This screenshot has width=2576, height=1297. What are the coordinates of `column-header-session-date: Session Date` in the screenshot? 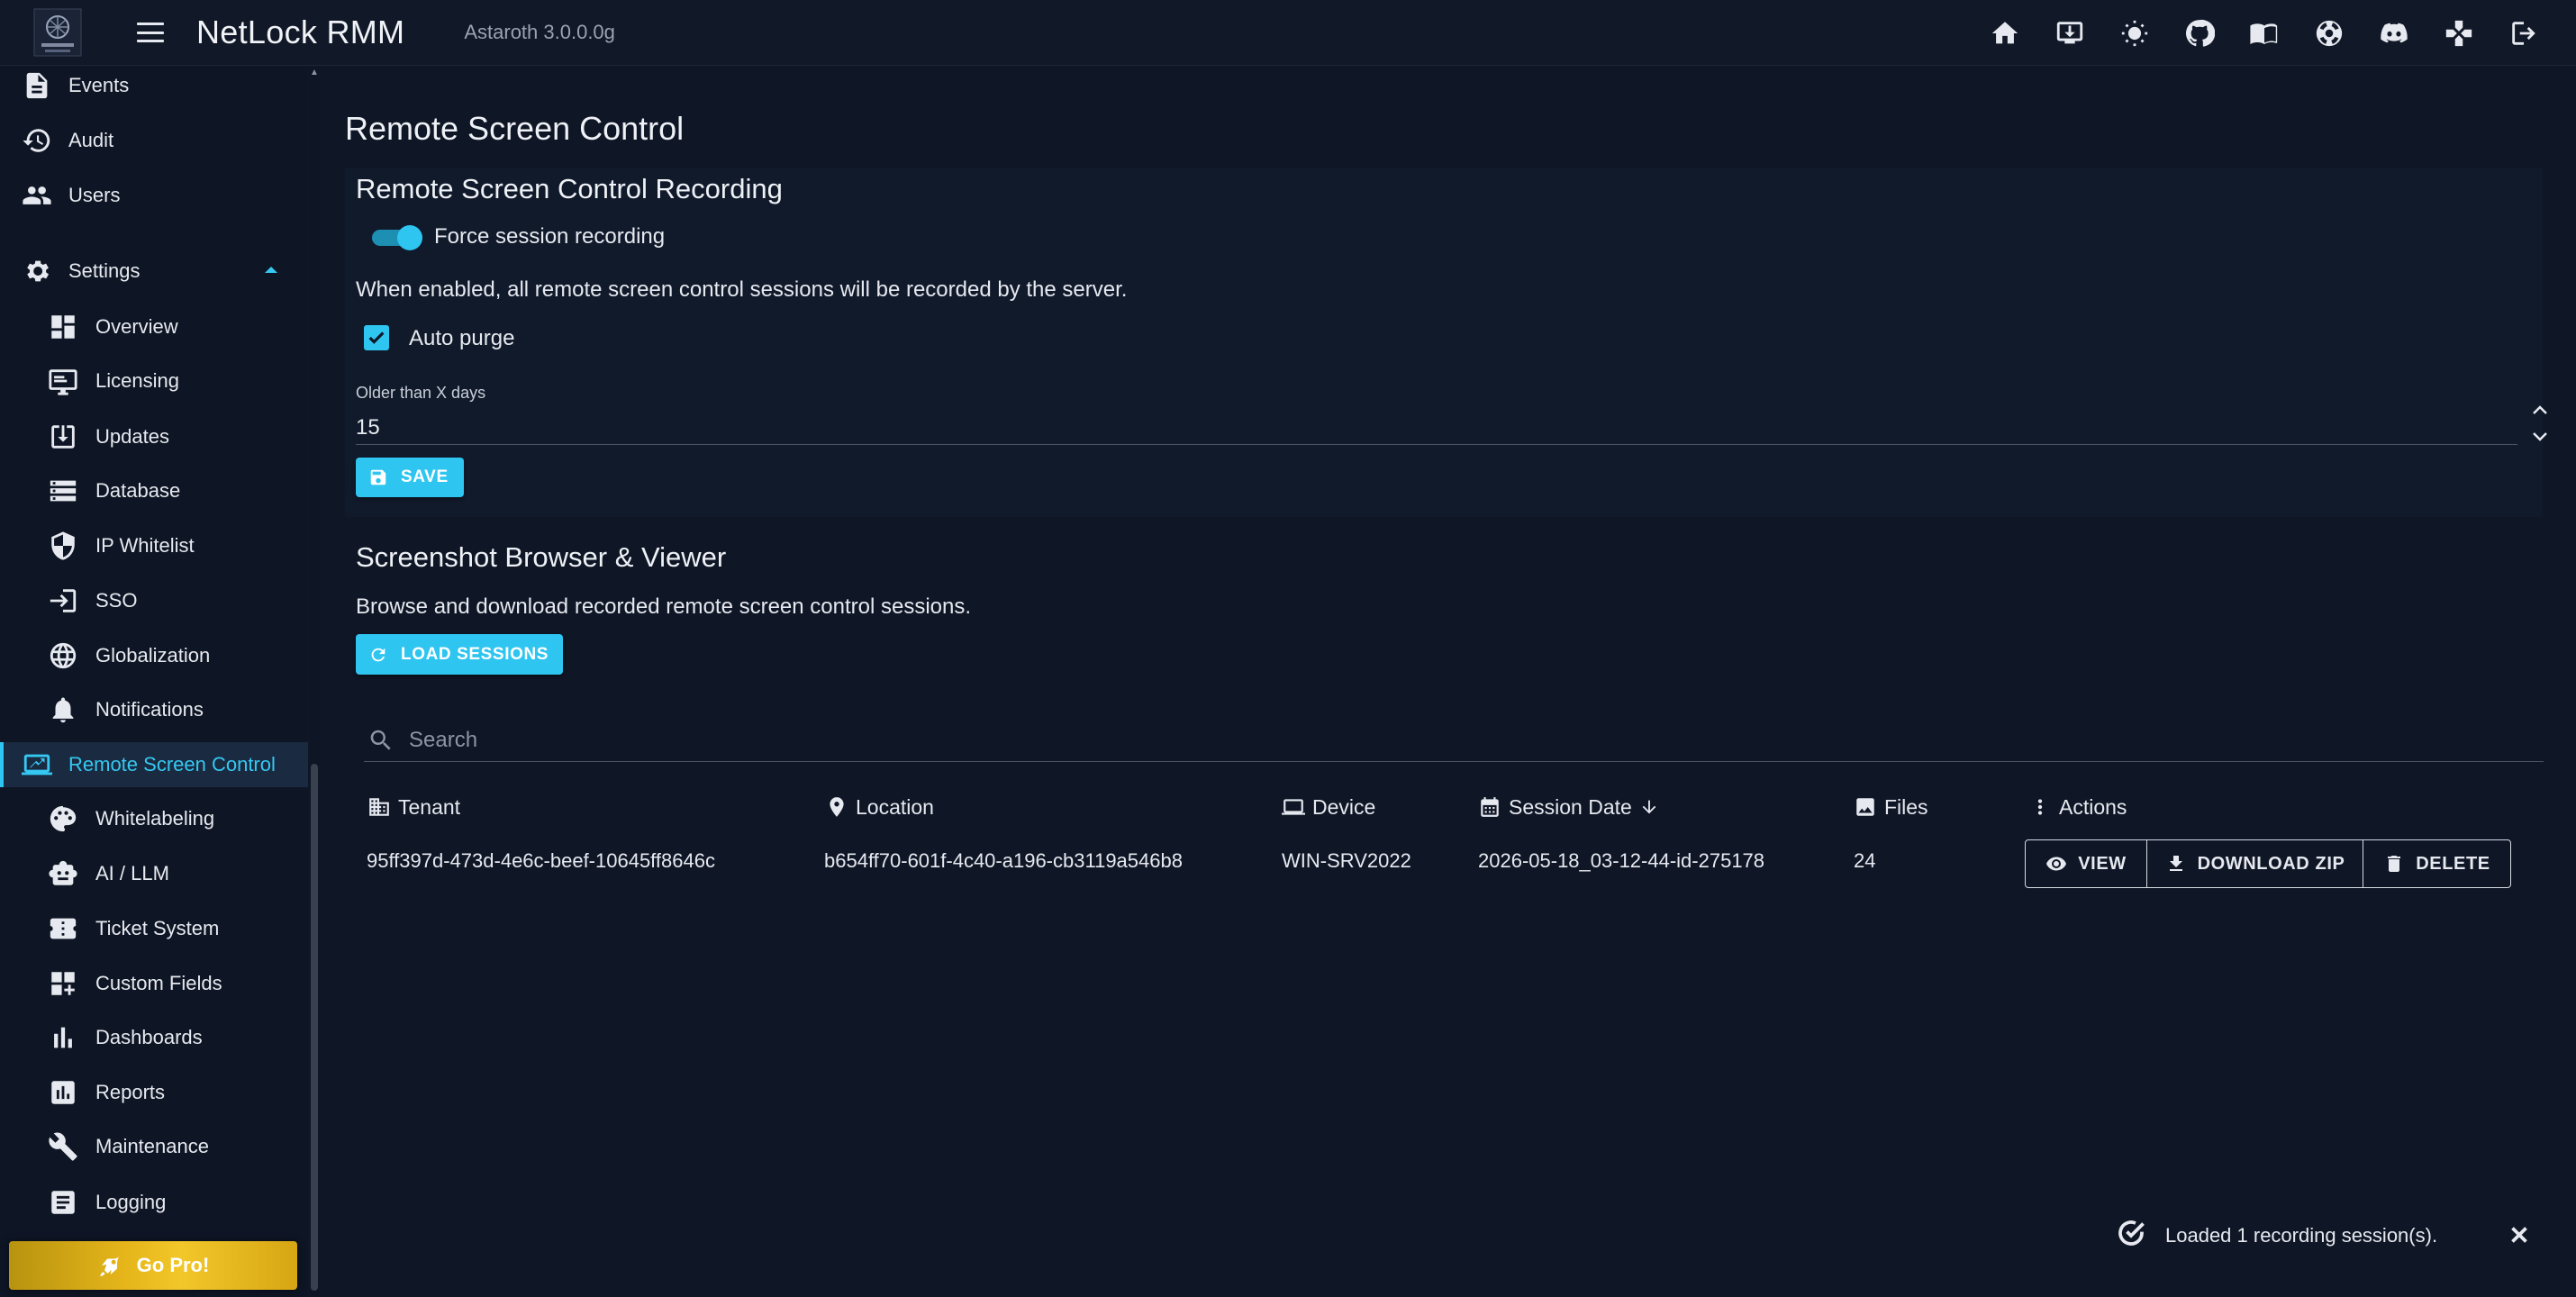 It's located at (1569, 807).